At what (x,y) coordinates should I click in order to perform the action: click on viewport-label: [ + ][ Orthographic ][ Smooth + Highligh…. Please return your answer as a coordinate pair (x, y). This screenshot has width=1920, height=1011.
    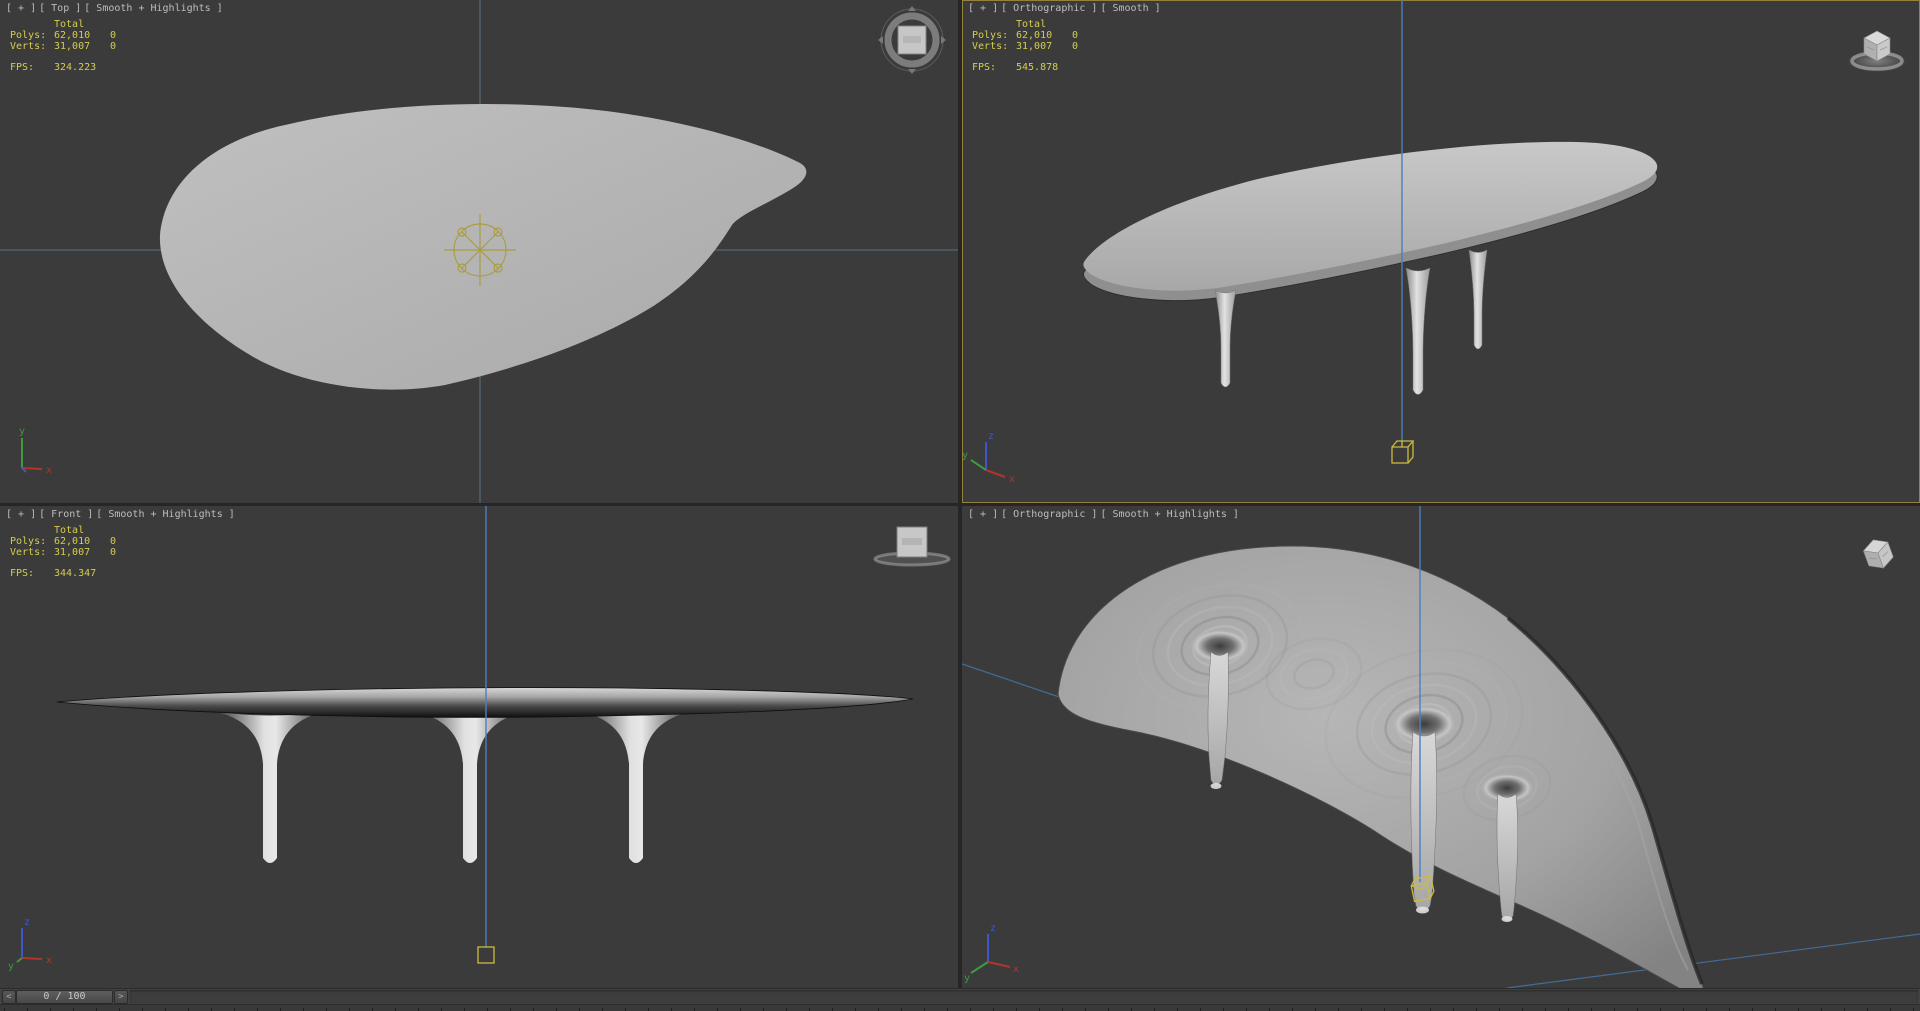
    Looking at the image, I should click on (1105, 514).